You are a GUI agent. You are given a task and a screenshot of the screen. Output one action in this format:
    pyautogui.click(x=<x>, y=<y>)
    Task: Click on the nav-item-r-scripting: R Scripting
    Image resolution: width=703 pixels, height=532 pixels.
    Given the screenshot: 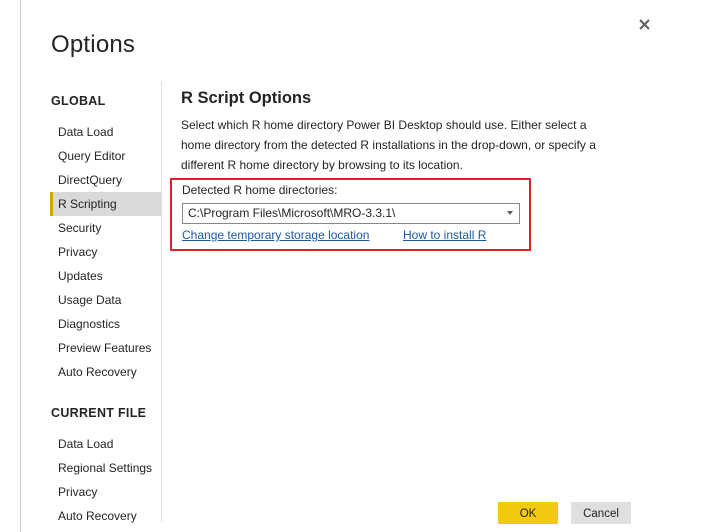 What is the action you would take?
    pyautogui.click(x=105, y=204)
    